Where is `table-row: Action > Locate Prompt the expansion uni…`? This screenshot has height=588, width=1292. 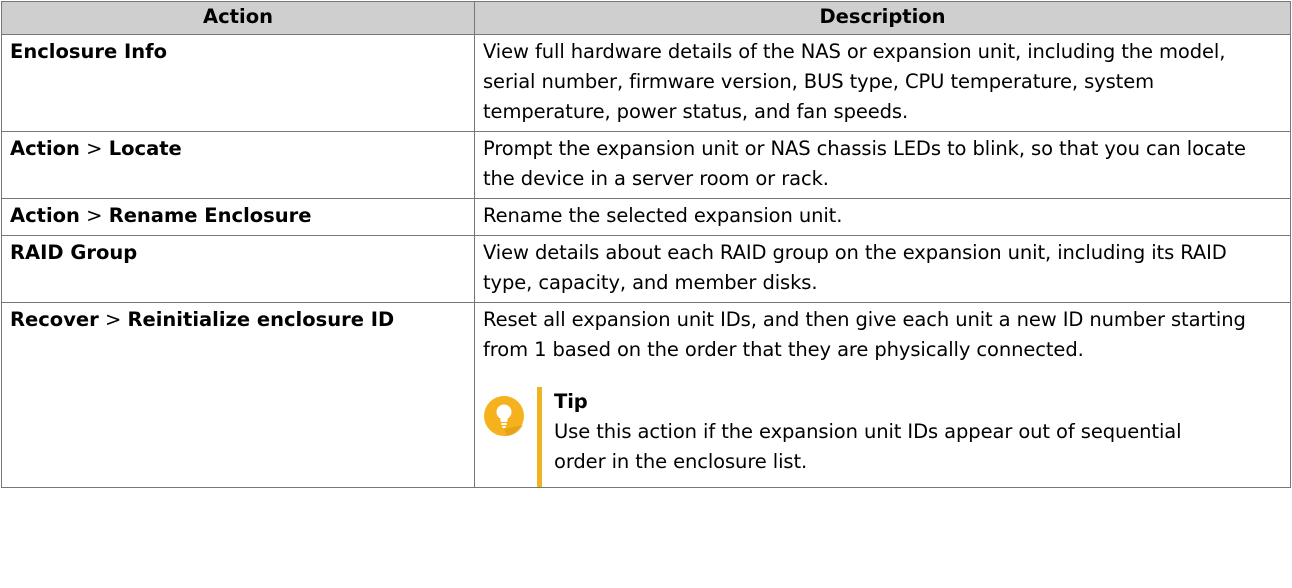 table-row: Action > Locate Prompt the expansion uni… is located at coordinates (646, 165).